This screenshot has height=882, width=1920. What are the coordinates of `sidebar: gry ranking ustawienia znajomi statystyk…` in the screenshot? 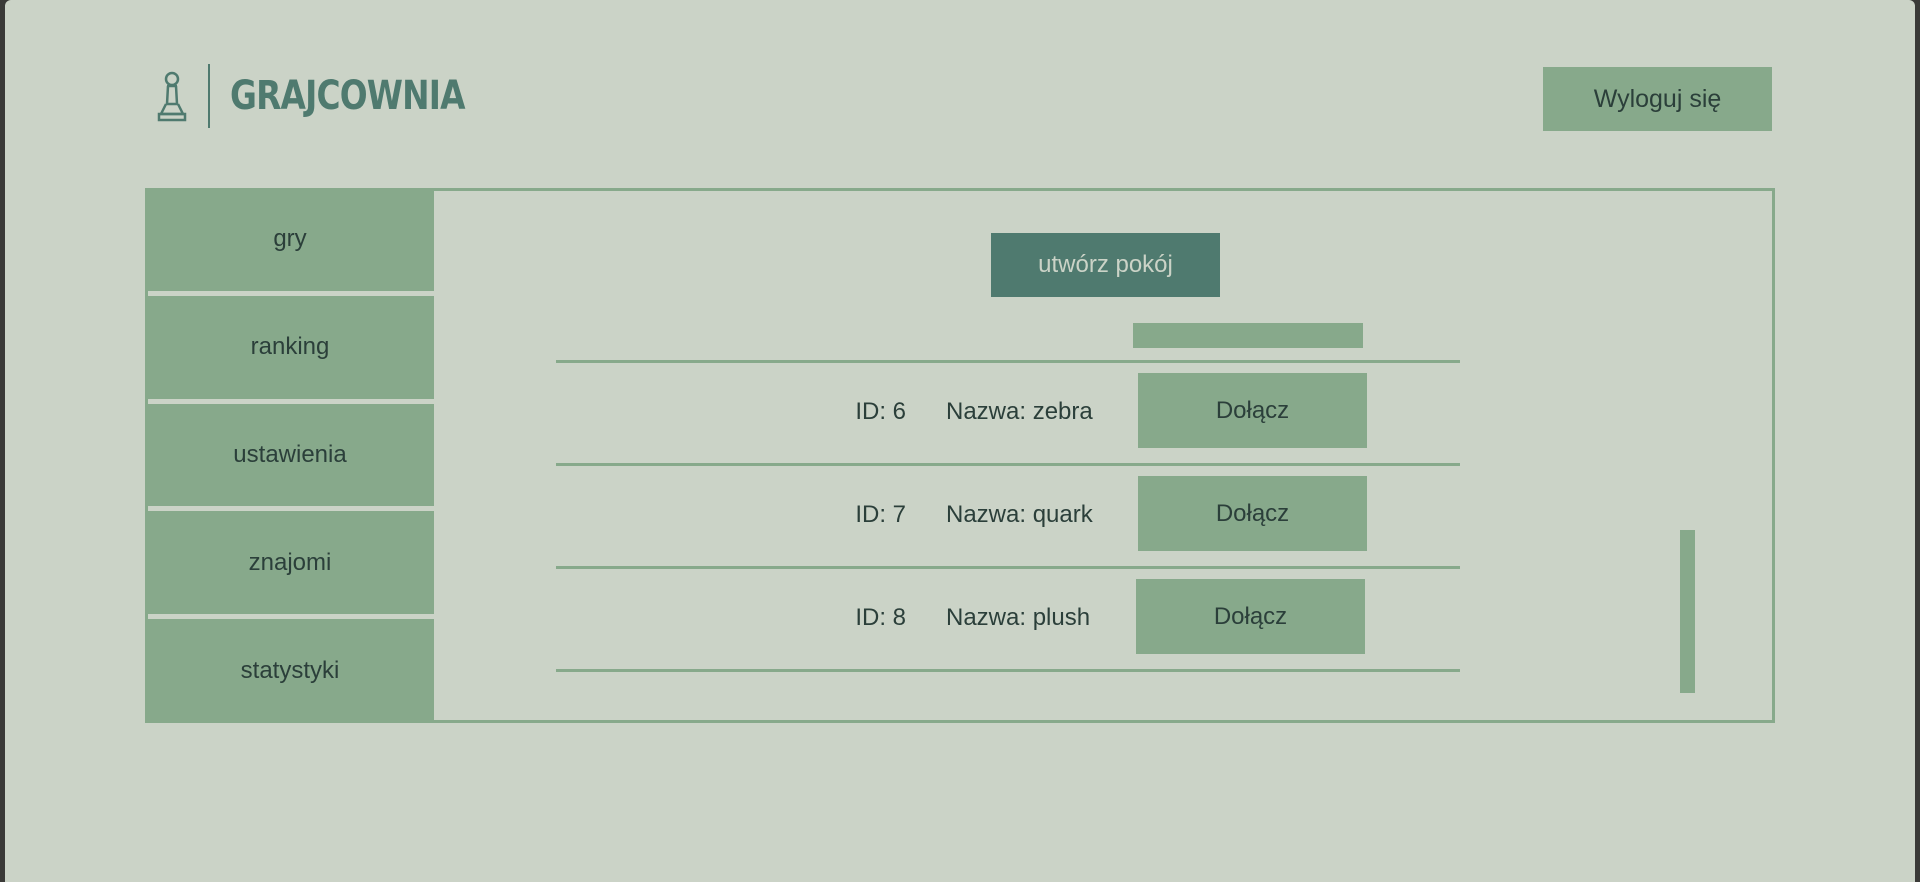 It's located at (290, 455).